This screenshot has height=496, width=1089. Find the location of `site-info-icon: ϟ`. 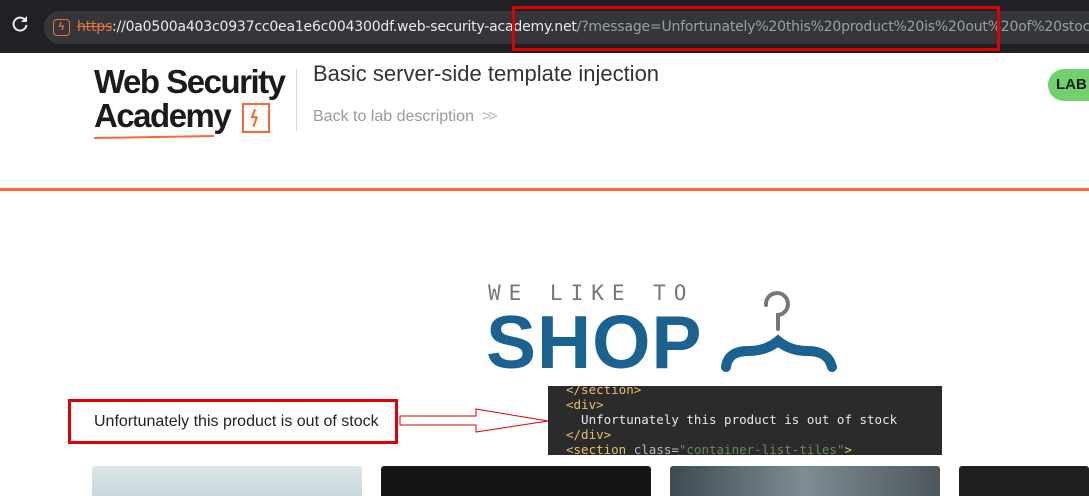

site-info-icon: ϟ is located at coordinates (61, 27).